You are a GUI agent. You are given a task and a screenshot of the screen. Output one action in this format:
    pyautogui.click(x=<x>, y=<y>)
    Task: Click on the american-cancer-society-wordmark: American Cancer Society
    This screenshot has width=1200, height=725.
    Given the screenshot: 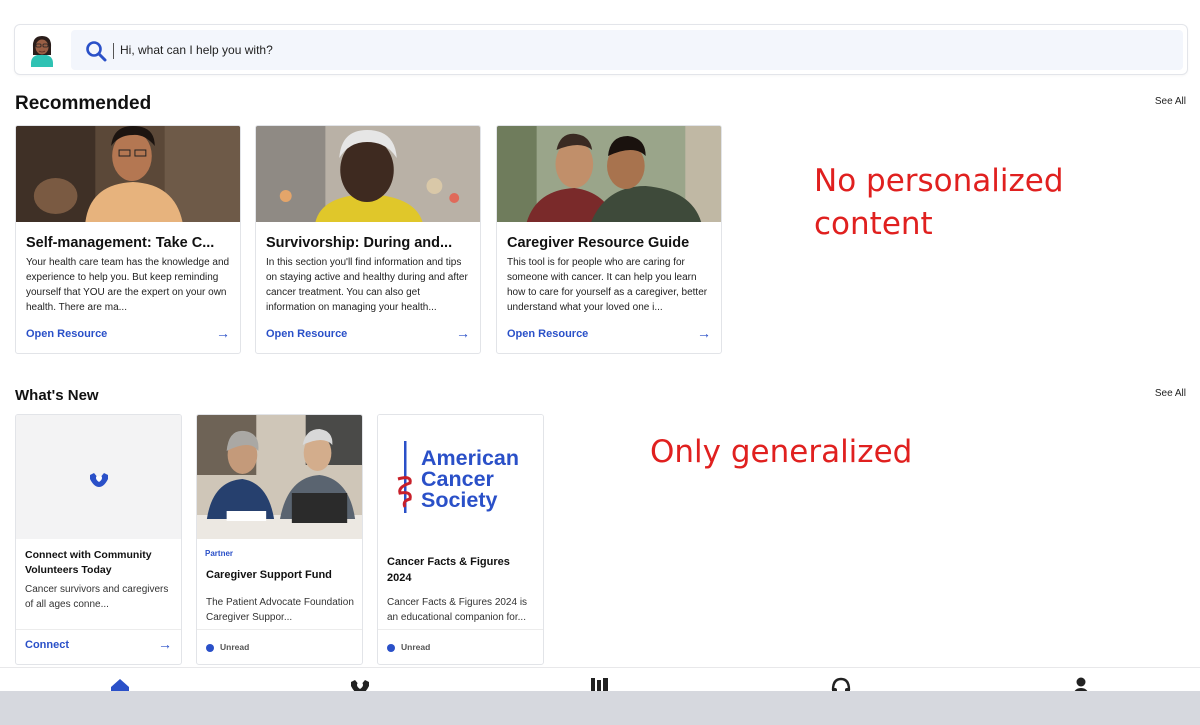 What is the action you would take?
    pyautogui.click(x=470, y=479)
    